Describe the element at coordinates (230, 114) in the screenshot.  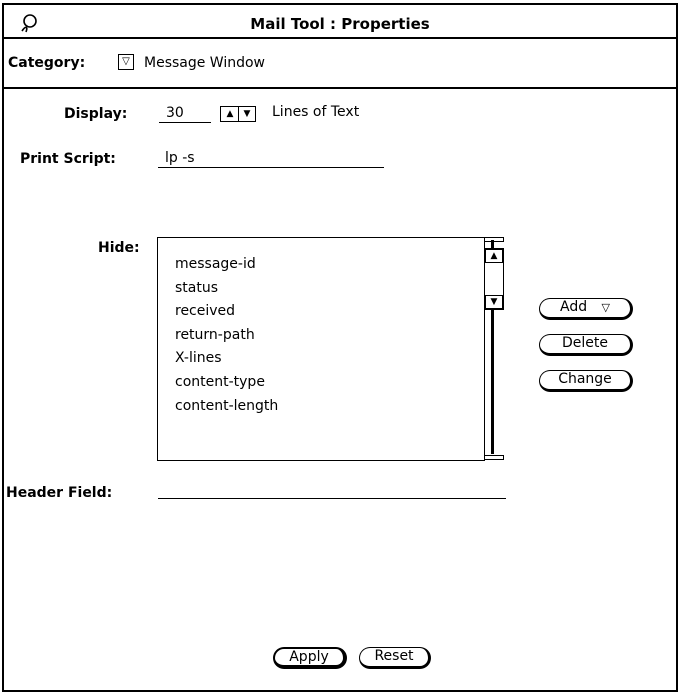
I see `arrow-up-icon: ▲` at that location.